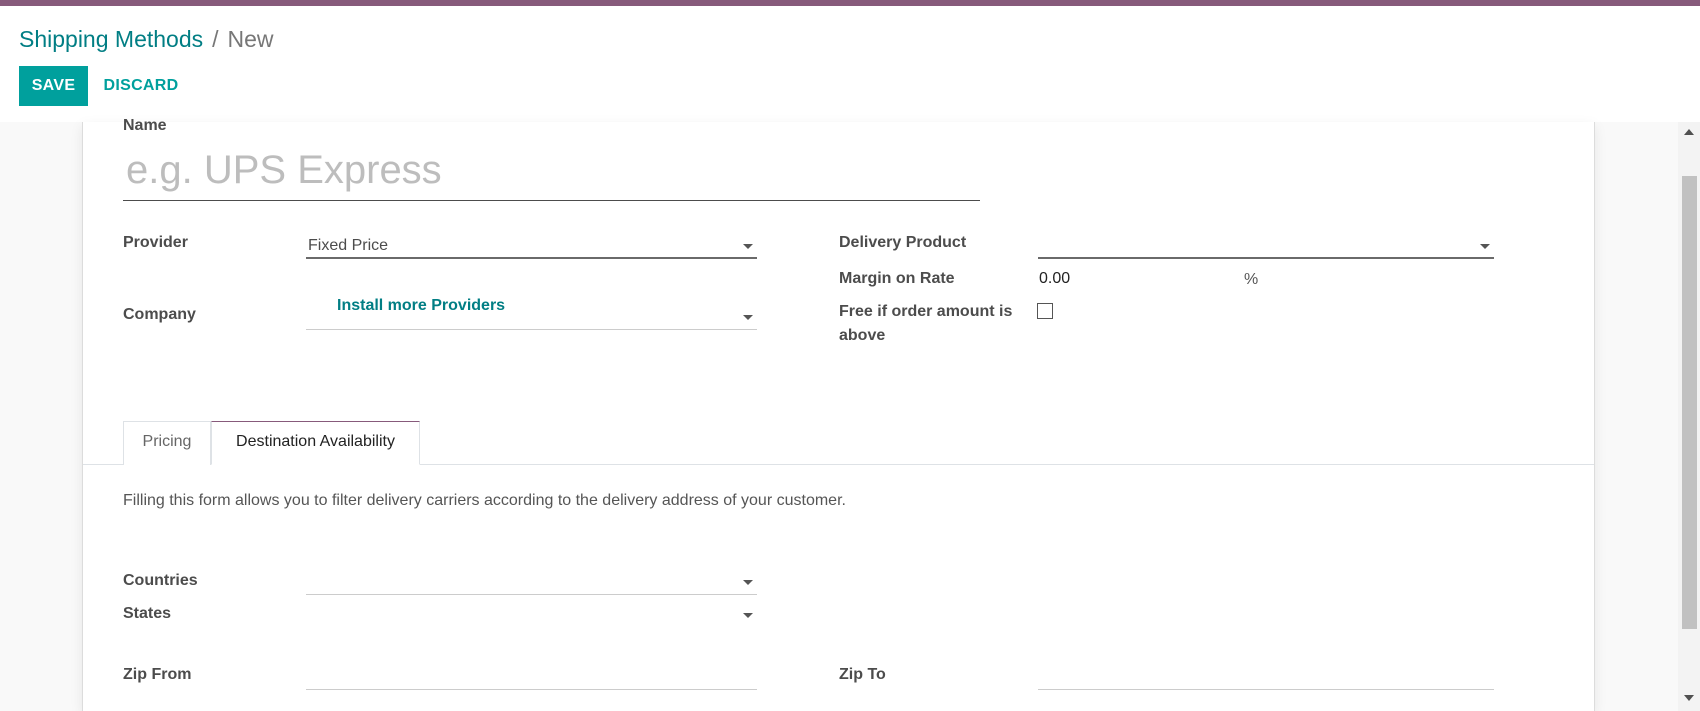 The image size is (1700, 711). What do you see at coordinates (159, 314) in the screenshot?
I see `company-label: Company` at bounding box center [159, 314].